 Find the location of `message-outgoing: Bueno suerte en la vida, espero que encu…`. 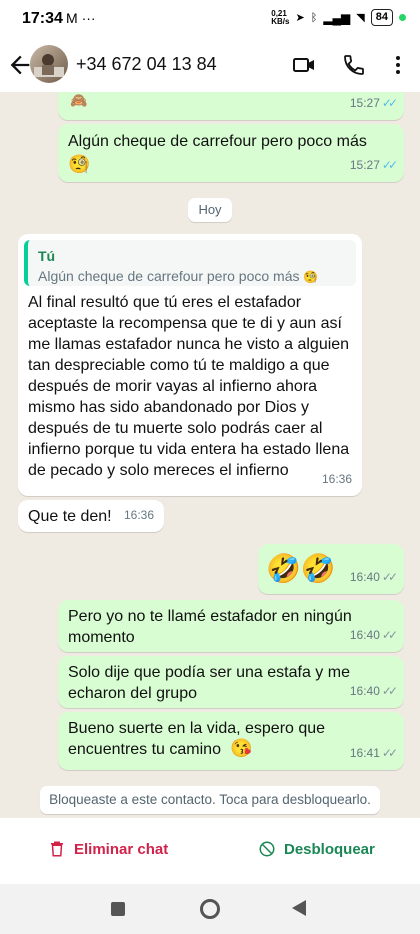

message-outgoing: Bueno suerte en la vida, espero que encu… is located at coordinates (231, 741).